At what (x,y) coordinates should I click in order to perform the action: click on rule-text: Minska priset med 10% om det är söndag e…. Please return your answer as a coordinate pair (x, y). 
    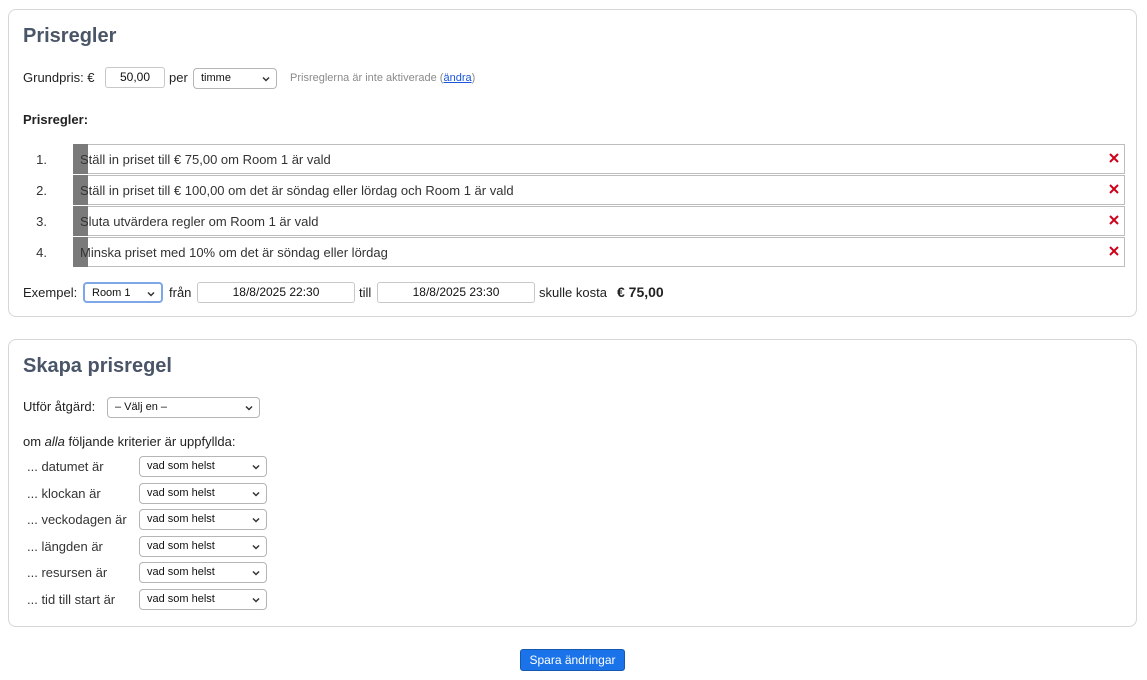
    Looking at the image, I should click on (234, 252).